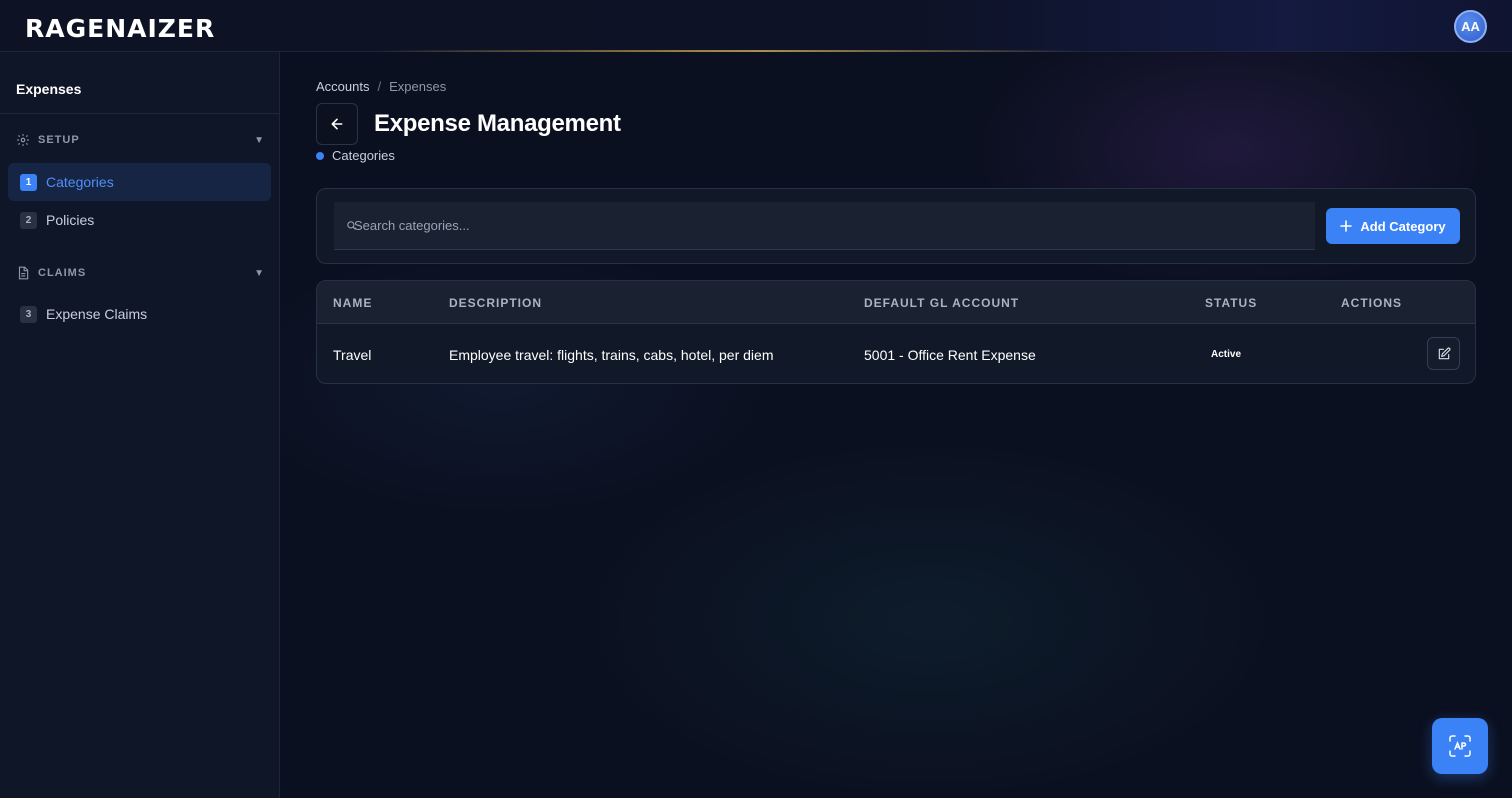  Describe the element at coordinates (495, 303) in the screenshot. I see `column-header-description: DESCRIPTION` at that location.